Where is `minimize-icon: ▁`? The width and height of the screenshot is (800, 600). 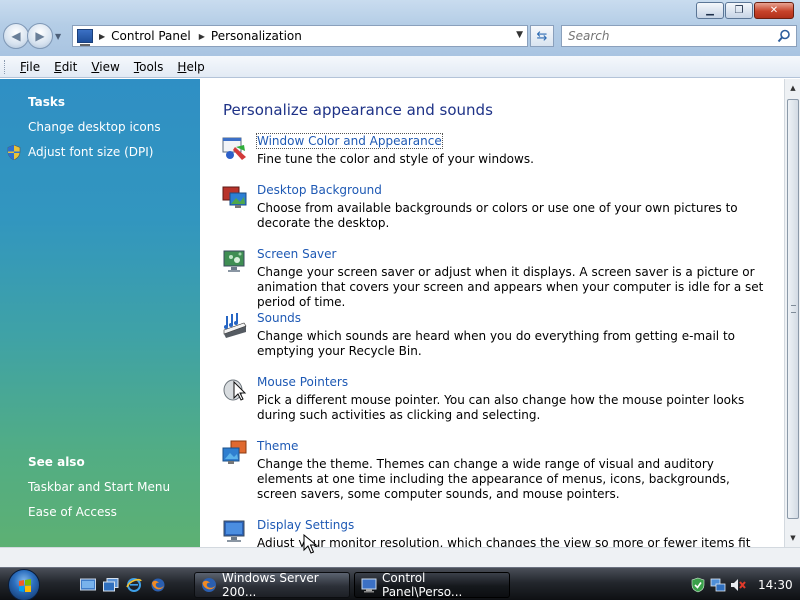 minimize-icon: ▁ is located at coordinates (710, 10).